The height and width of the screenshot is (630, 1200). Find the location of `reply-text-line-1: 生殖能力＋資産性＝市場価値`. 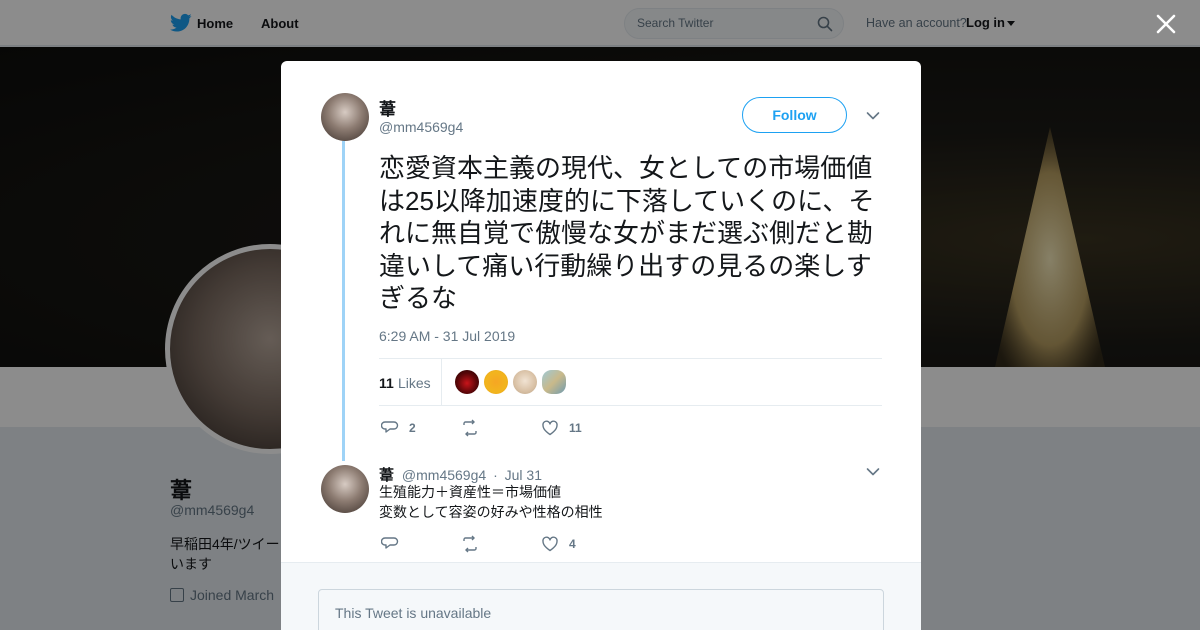

reply-text-line-1: 生殖能力＋資産性＝市場価値 is located at coordinates (470, 492).